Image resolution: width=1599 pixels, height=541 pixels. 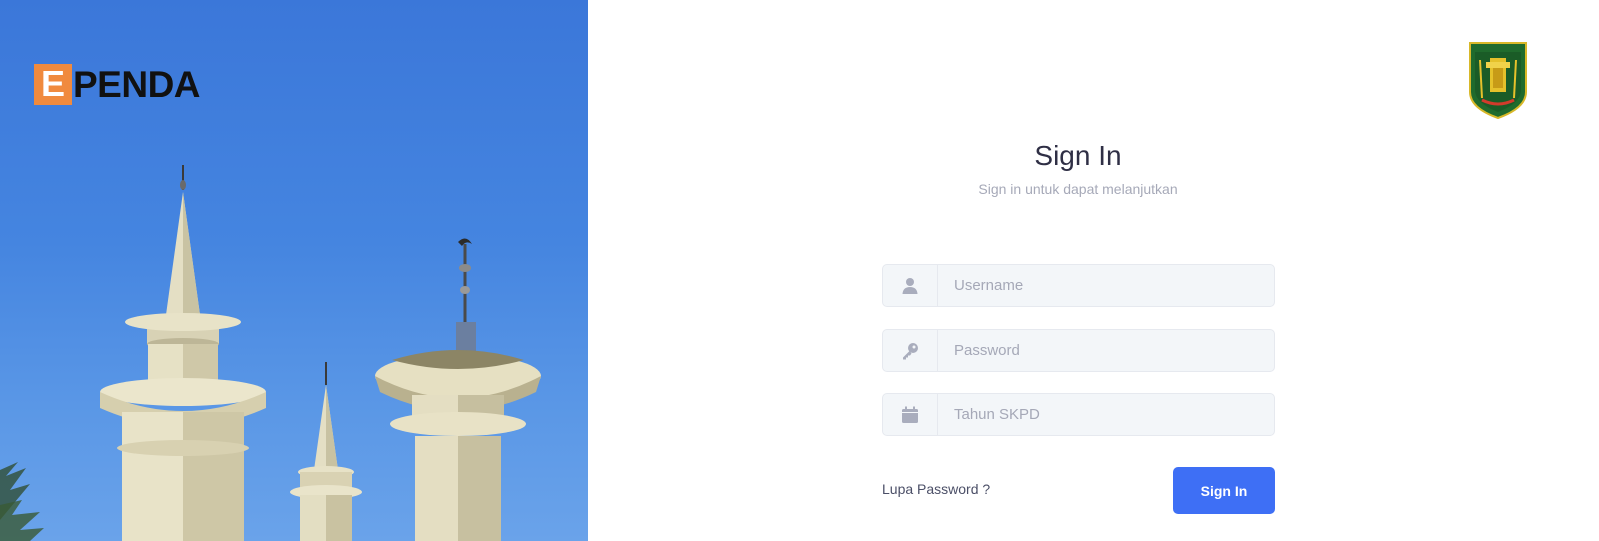 I want to click on calendar-icon, so click(x=910, y=414).